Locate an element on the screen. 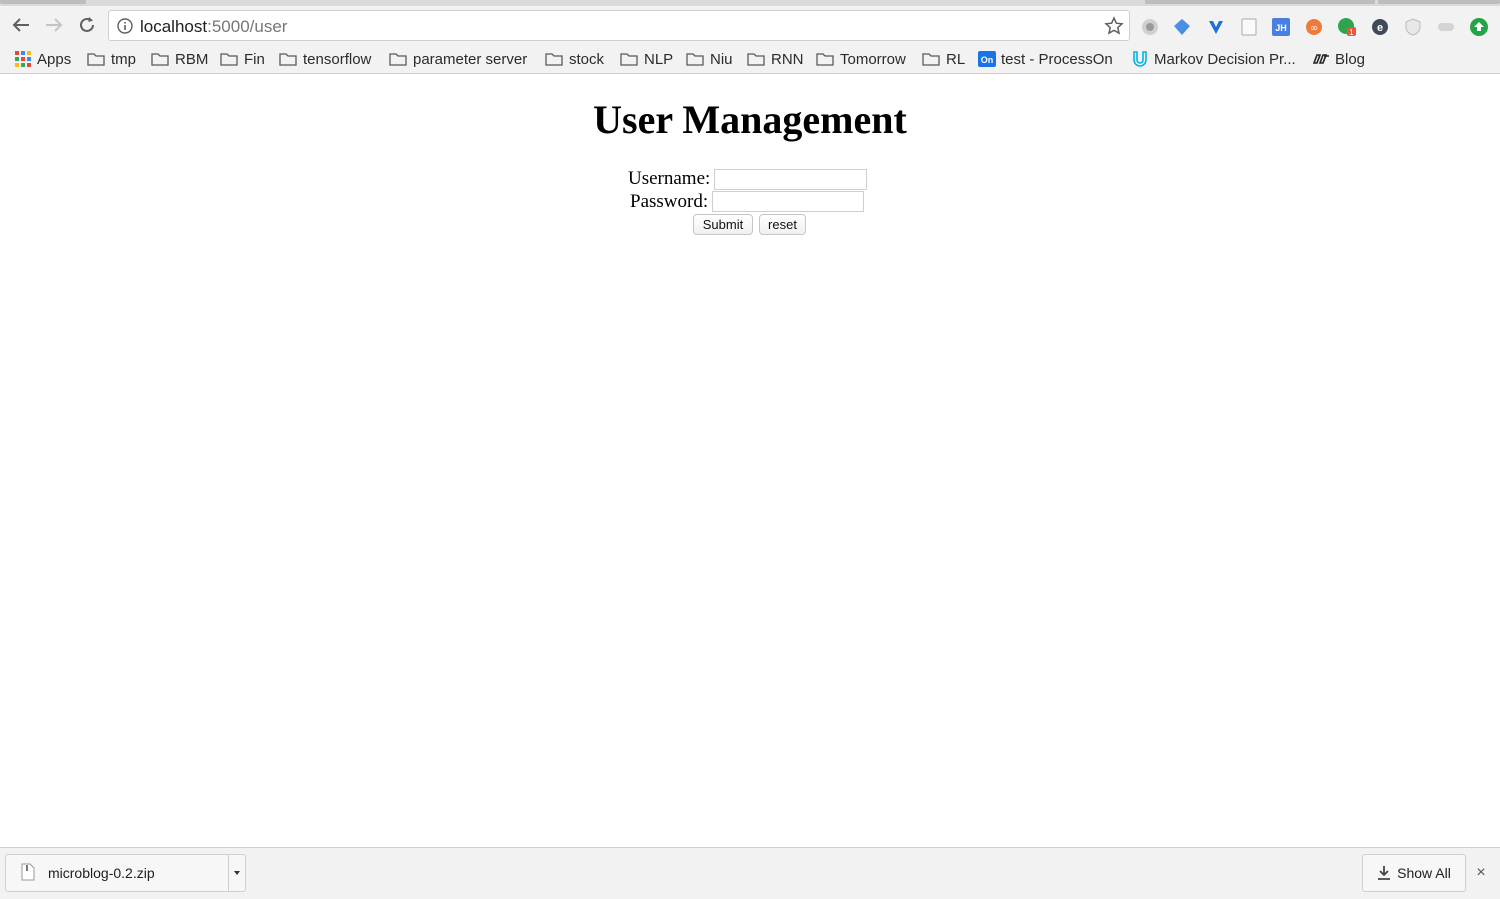  username-input is located at coordinates (790, 179).